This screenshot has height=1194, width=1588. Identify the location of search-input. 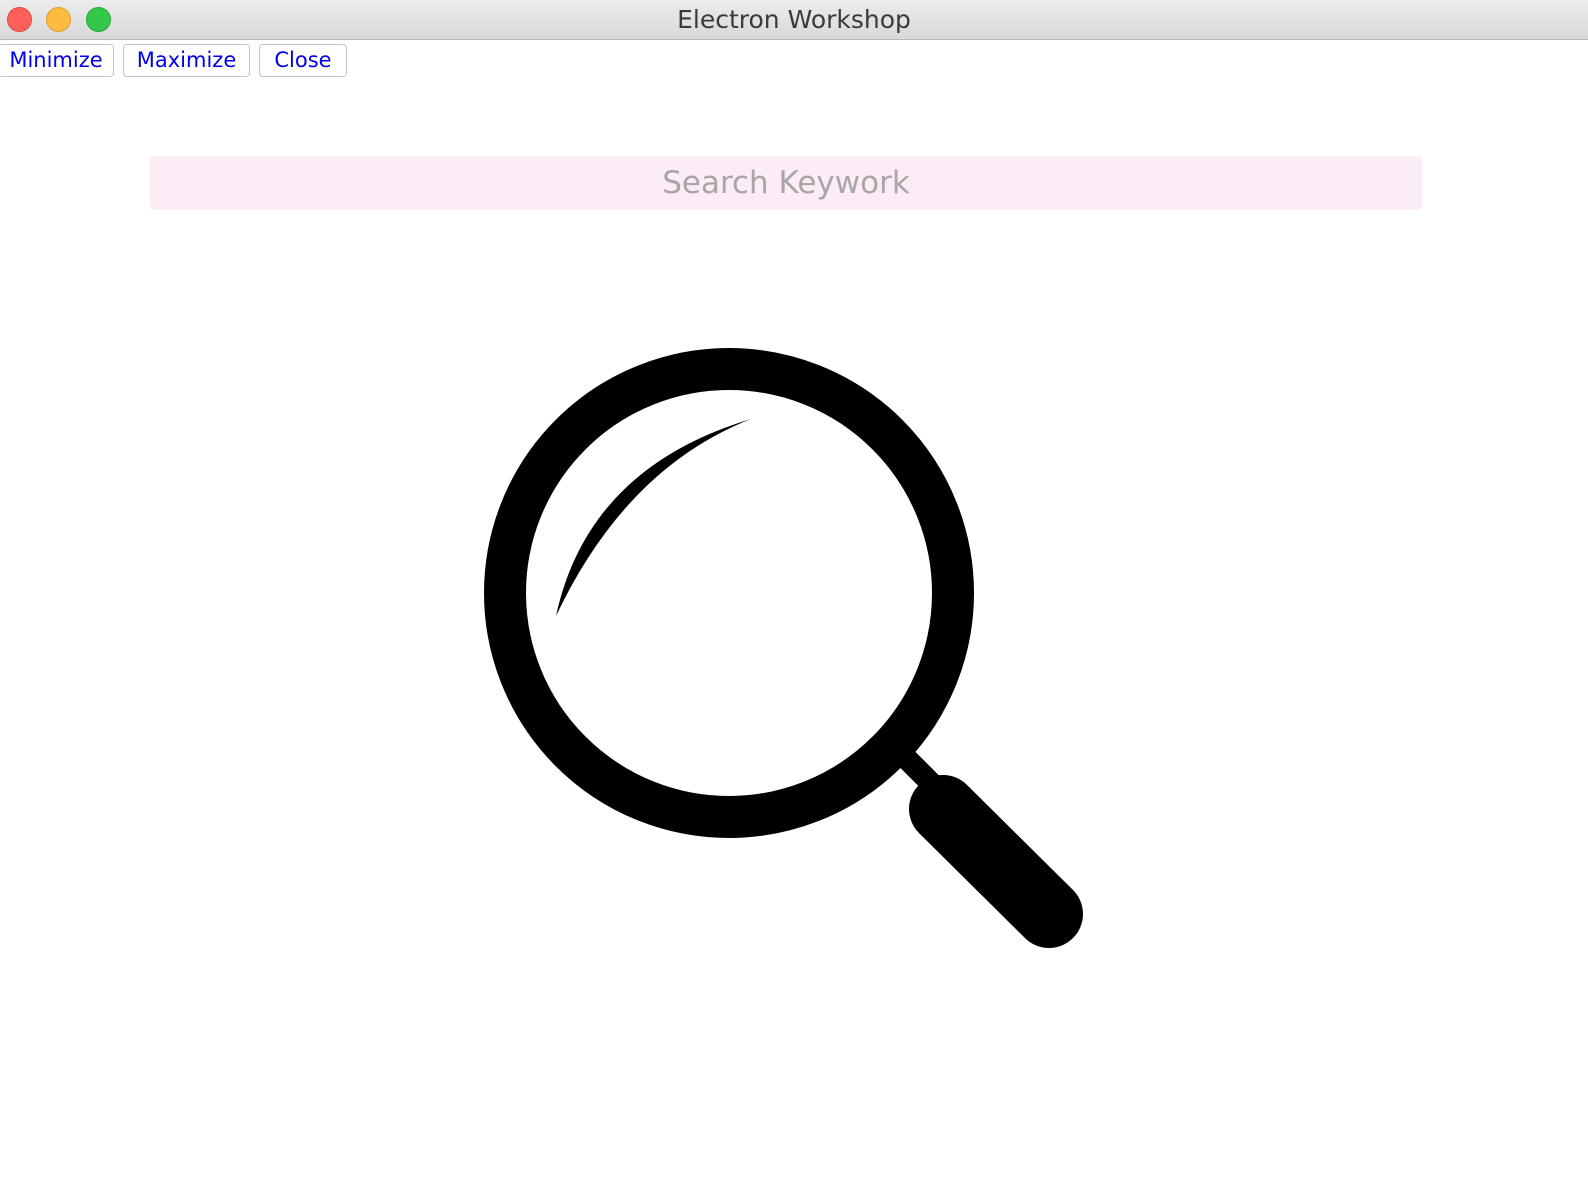
(786, 183).